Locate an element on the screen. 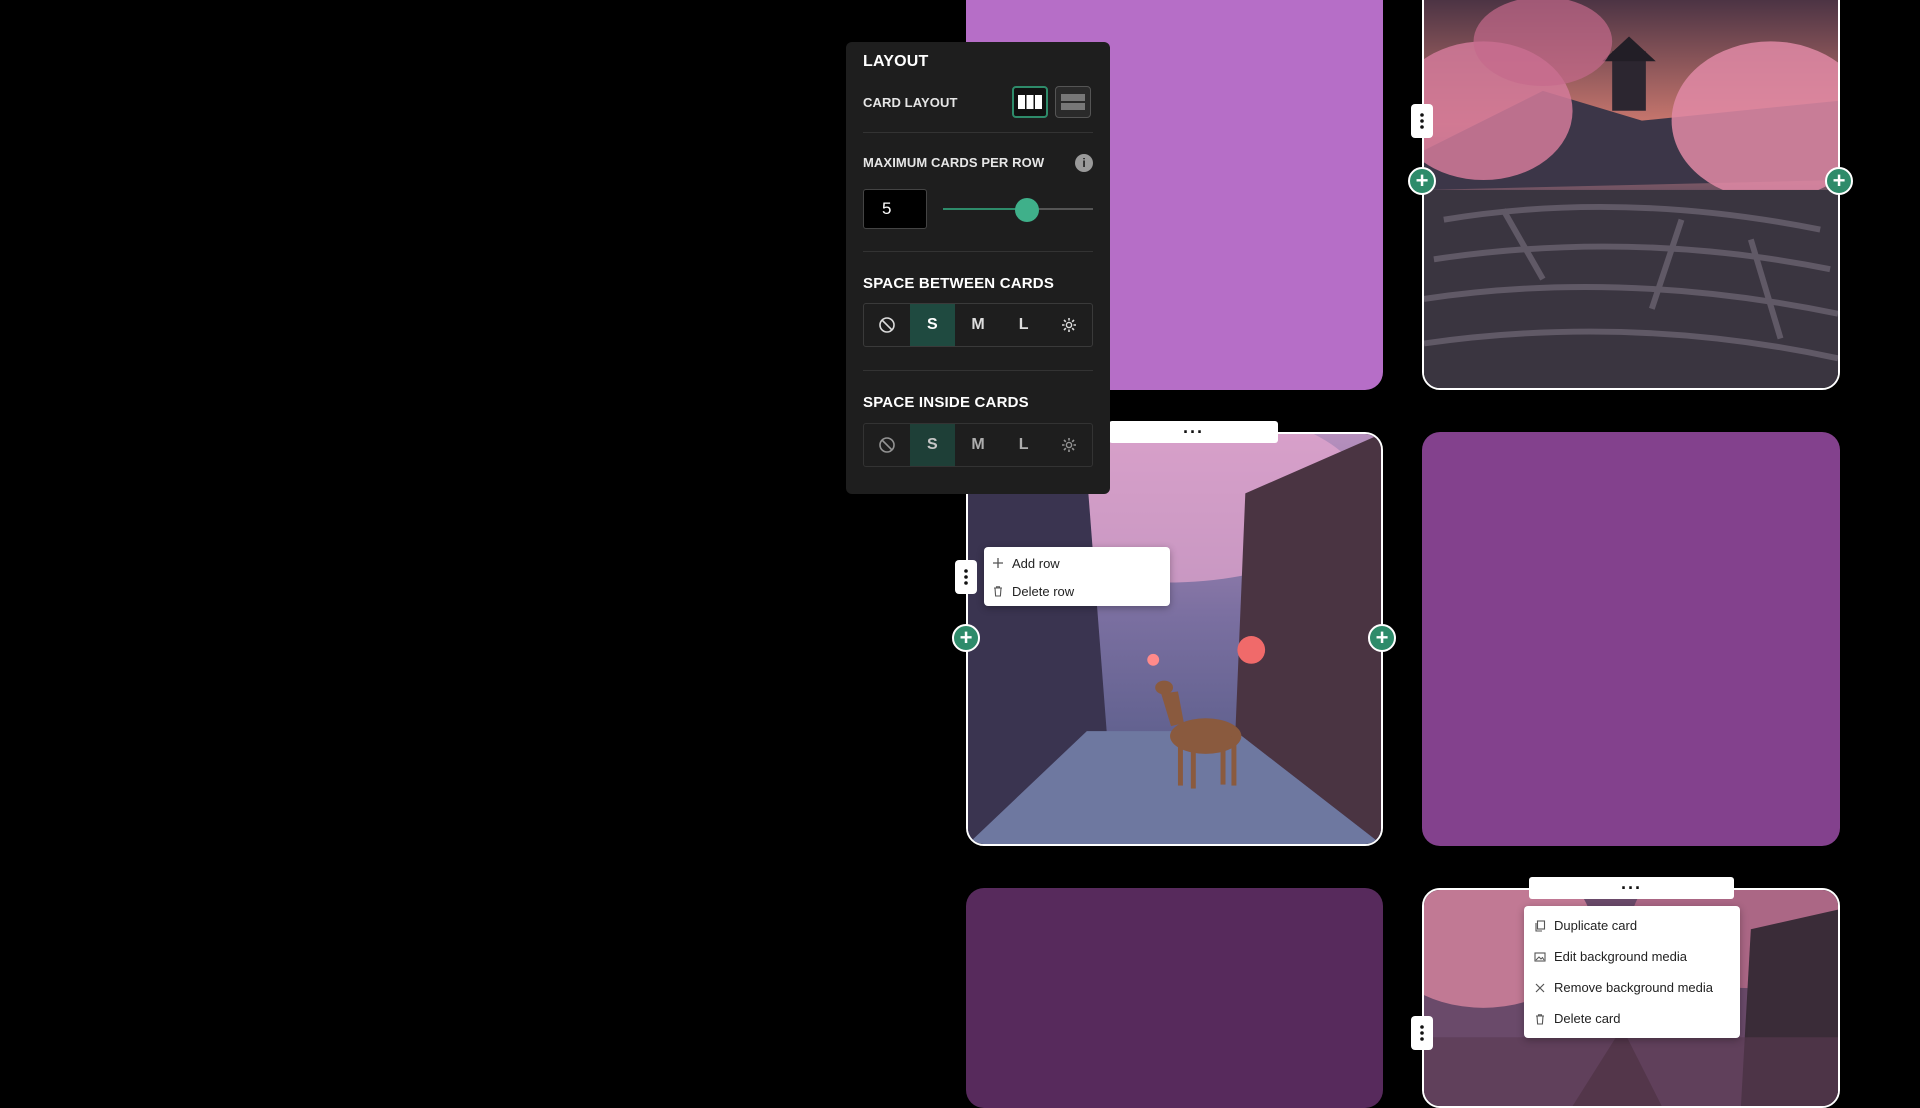 The width and height of the screenshot is (1920, 1108). max-cards-label: MAXIMUM CARDS PER ROW is located at coordinates (954, 162).